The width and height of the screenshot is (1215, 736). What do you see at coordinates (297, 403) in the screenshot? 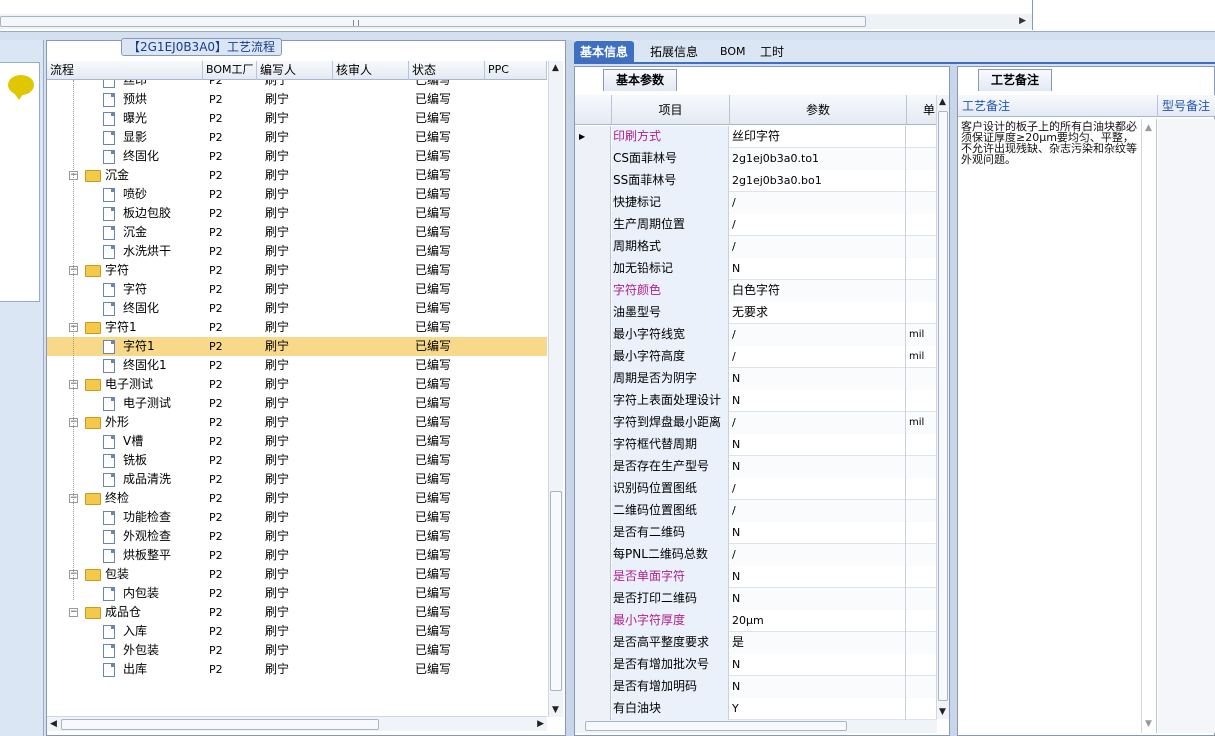
I see `tree-step-row: 电子测试 P2 刷宁 已编写` at bounding box center [297, 403].